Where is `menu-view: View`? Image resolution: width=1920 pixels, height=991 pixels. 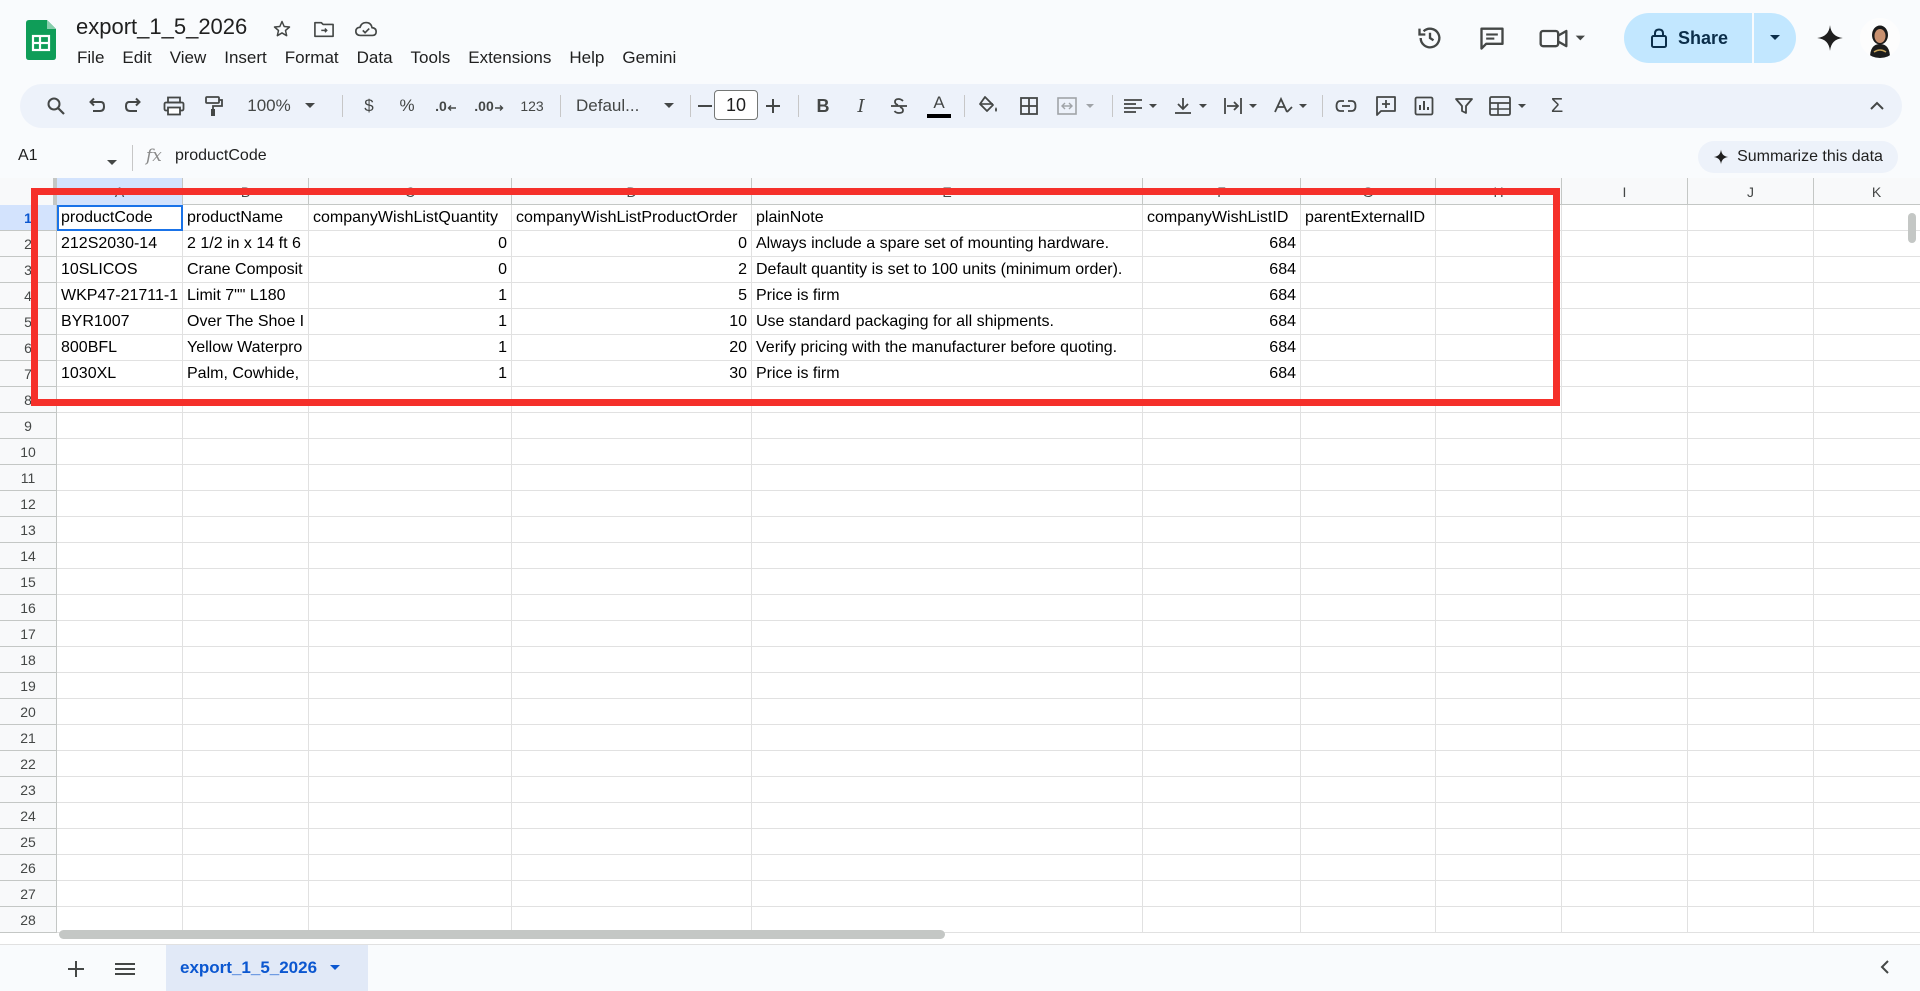 menu-view: View is located at coordinates (188, 58).